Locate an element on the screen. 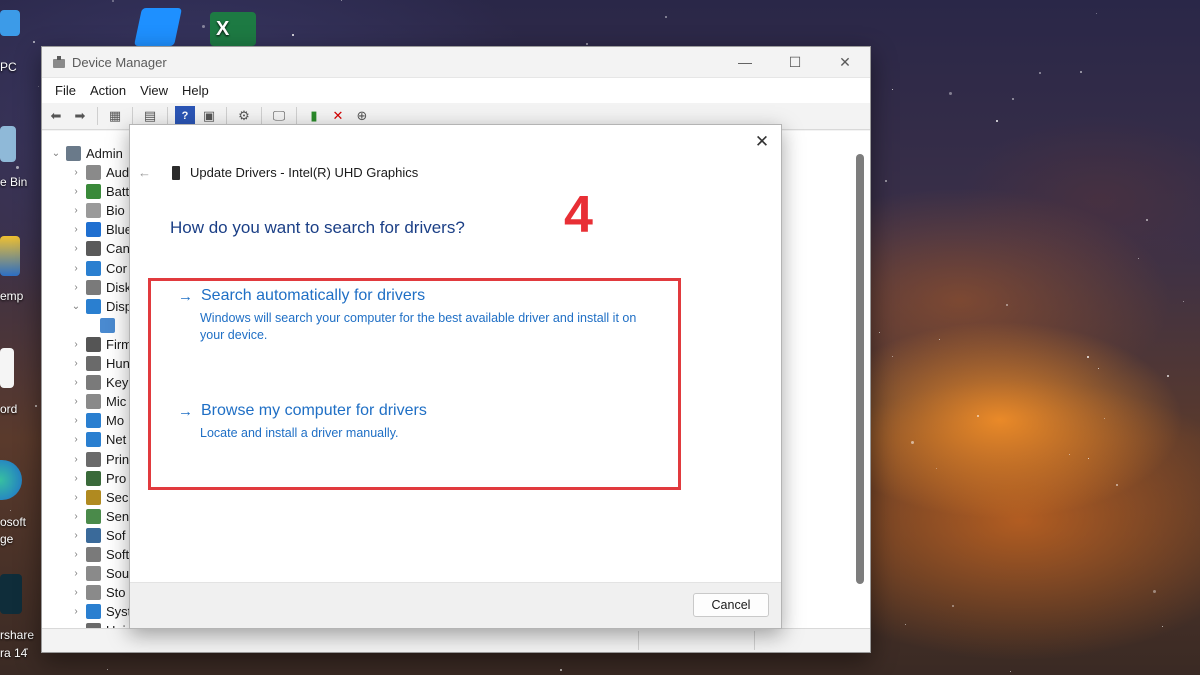 Image resolution: width=1200 pixels, height=675 pixels. uninstall-icon: ✕ is located at coordinates (338, 116).